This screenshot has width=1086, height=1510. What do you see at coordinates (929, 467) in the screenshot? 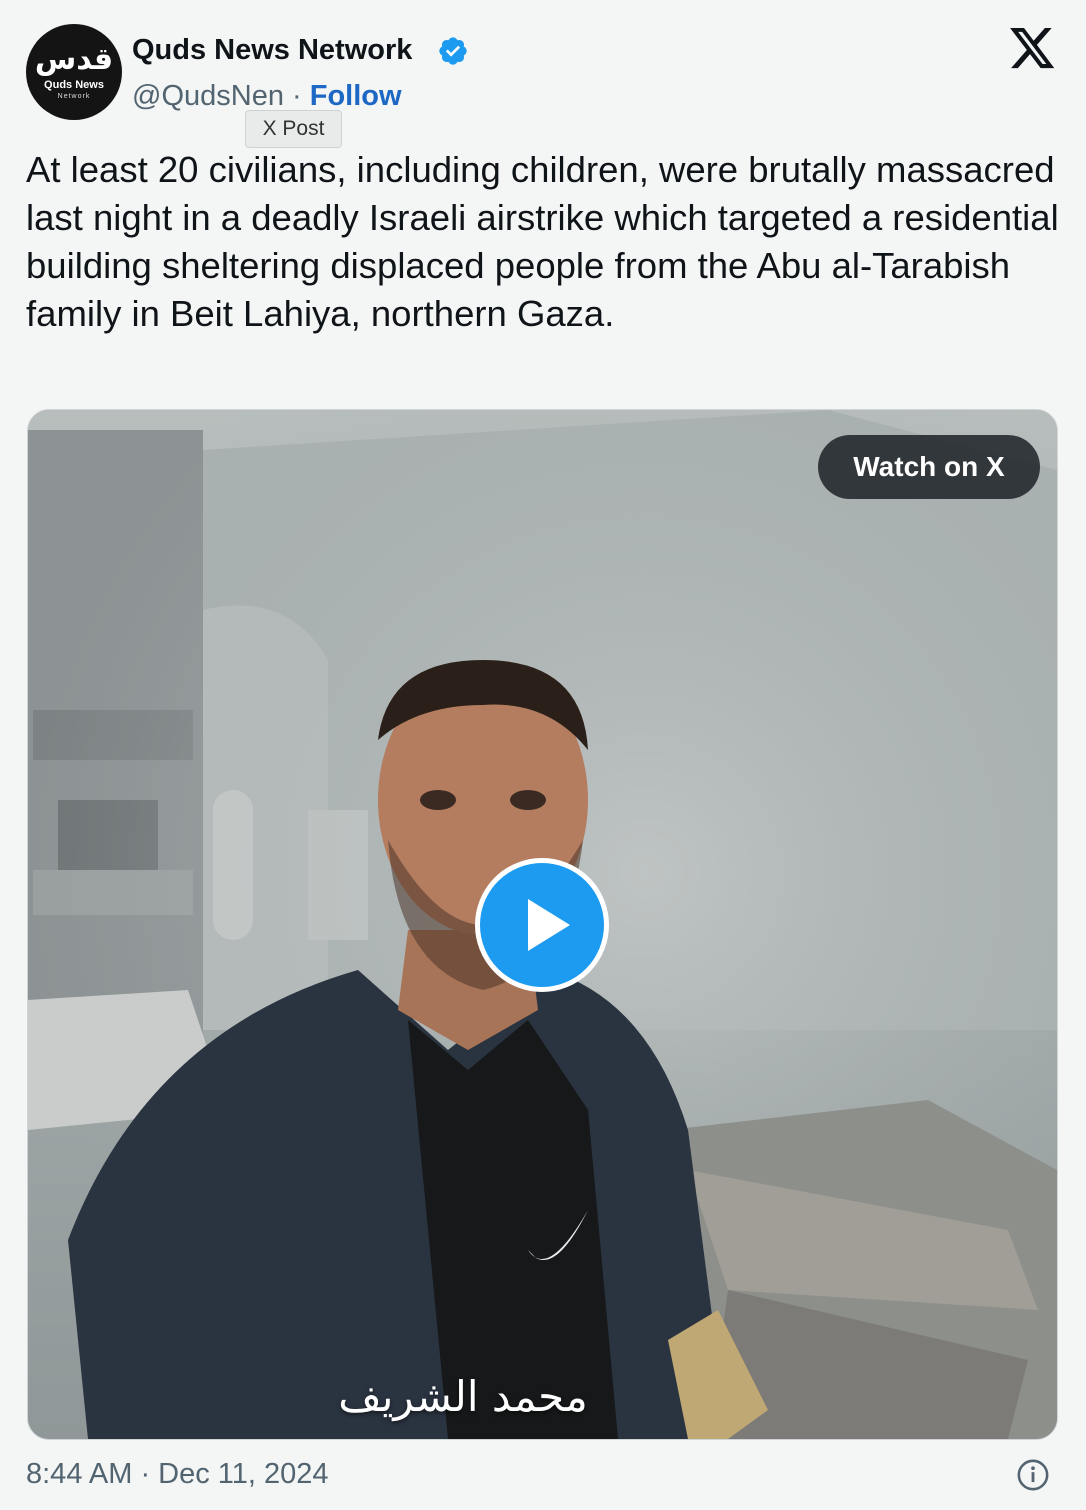
I see `watch-on-x-button: Watch on X` at bounding box center [929, 467].